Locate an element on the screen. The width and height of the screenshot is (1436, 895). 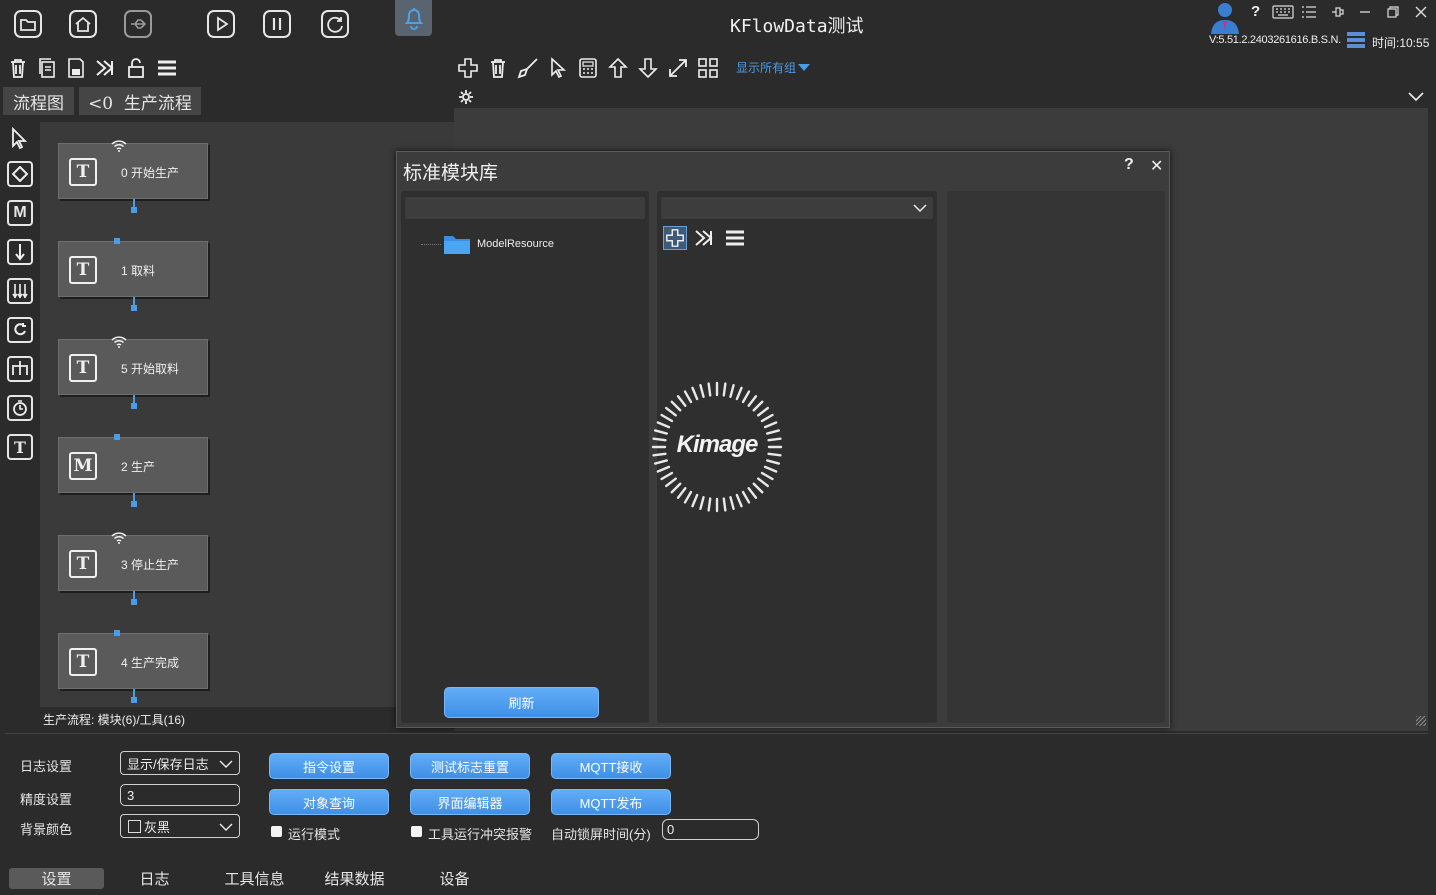
flow-node: M 2 生产 is located at coordinates (133, 470).